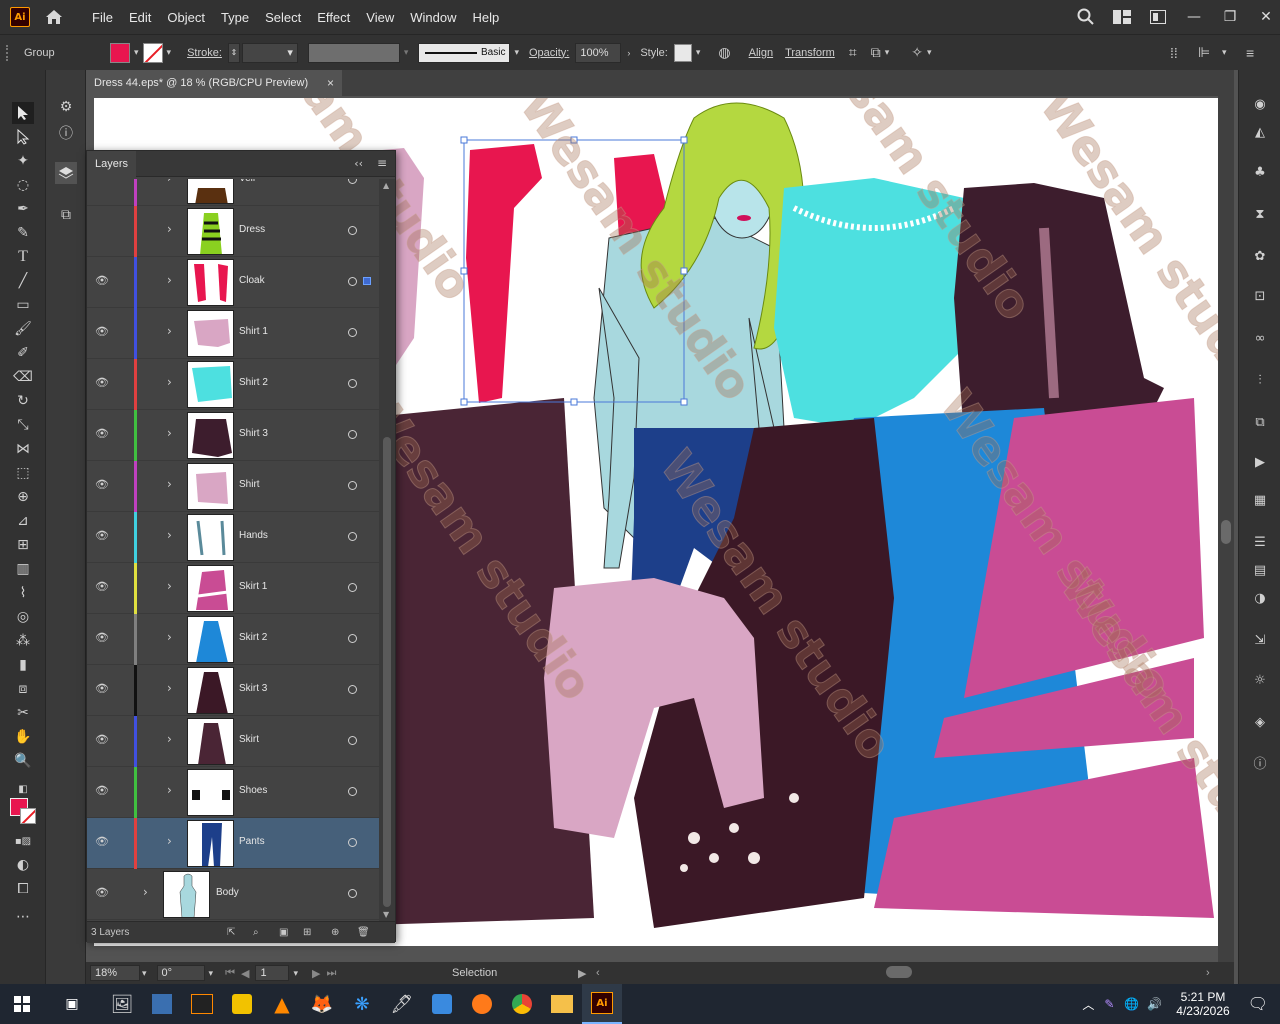 The image size is (1280, 1024). I want to click on curvature-tool-icon: ✎, so click(23, 233).